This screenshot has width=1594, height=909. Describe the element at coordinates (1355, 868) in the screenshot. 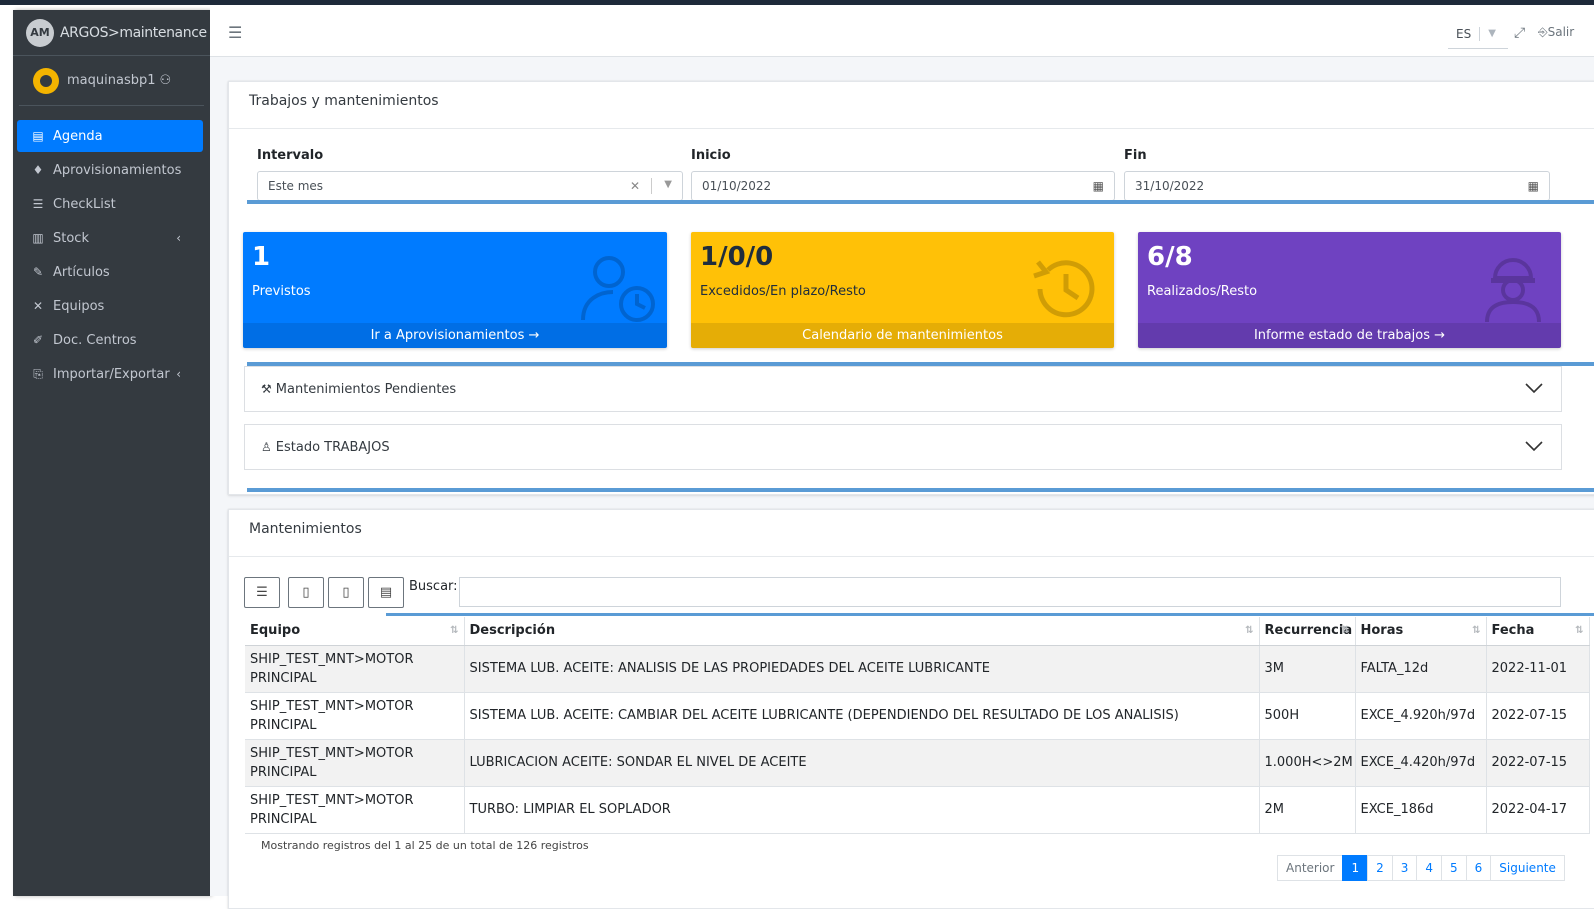

I see `pagination-page: 1` at that location.